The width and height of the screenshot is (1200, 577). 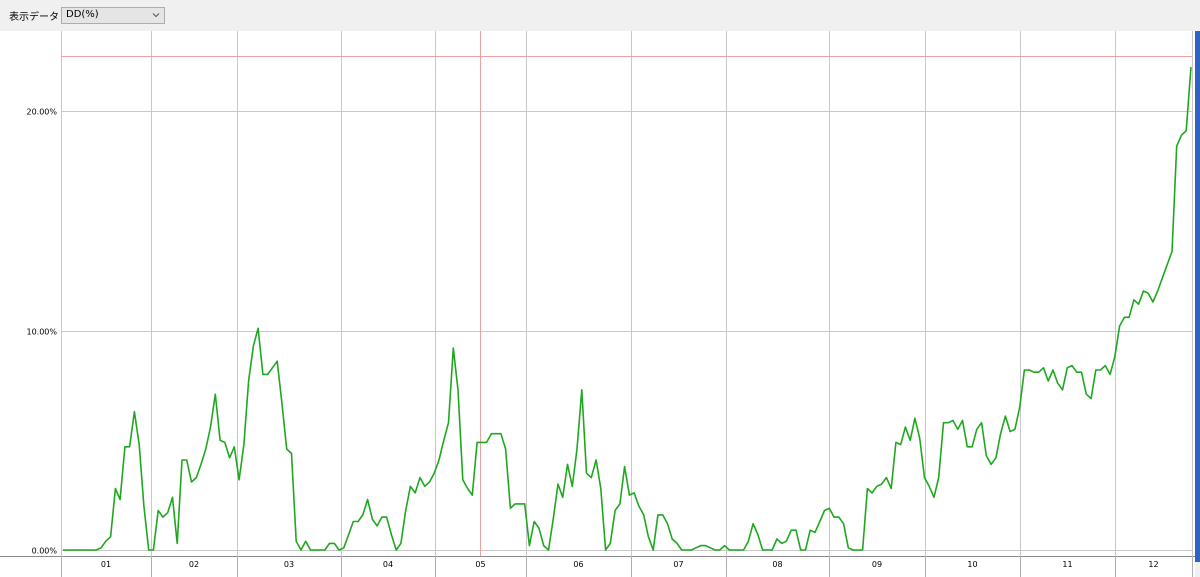 What do you see at coordinates (1197, 296) in the screenshot?
I see `right-scroll-edge` at bounding box center [1197, 296].